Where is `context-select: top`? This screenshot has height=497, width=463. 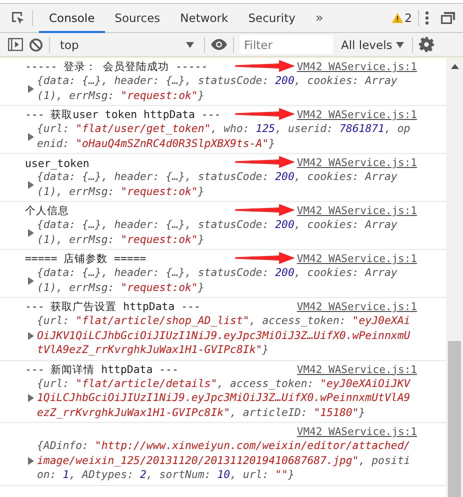
context-select: top is located at coordinates (127, 45).